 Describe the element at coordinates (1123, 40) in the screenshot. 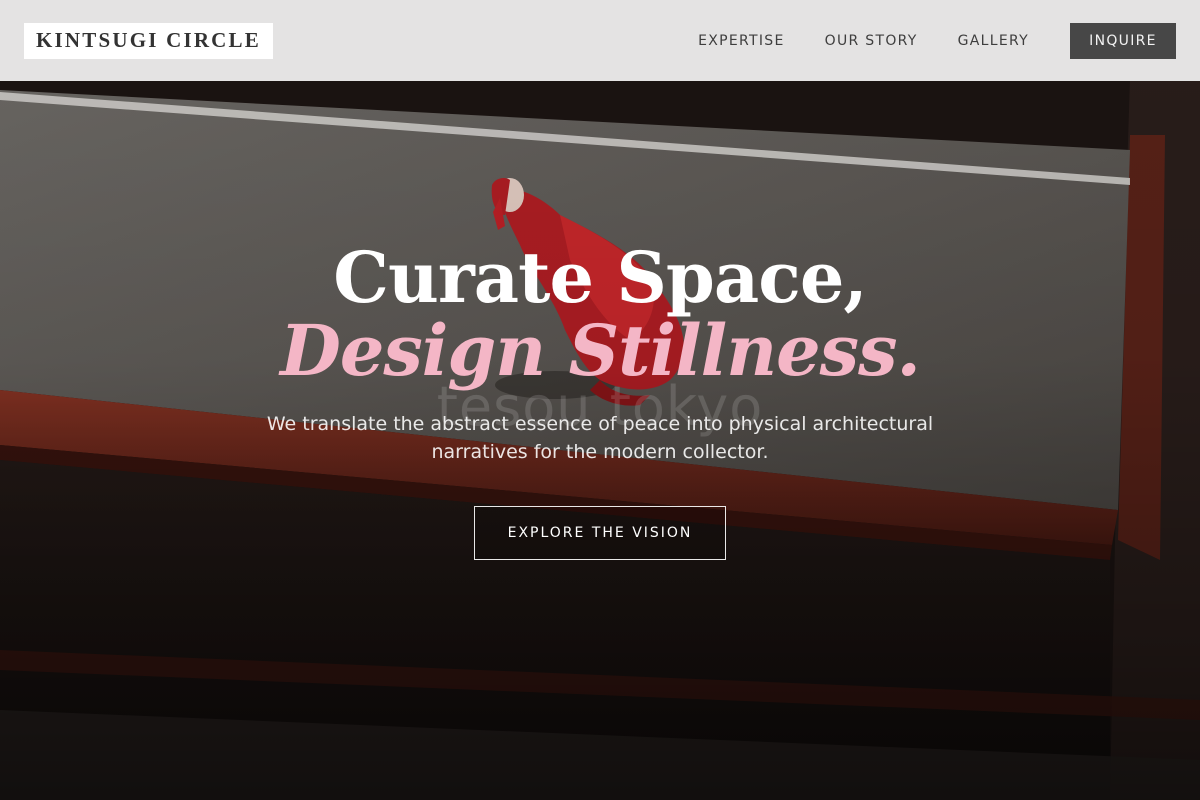

I see `inquire-button: INQUIRE` at that location.